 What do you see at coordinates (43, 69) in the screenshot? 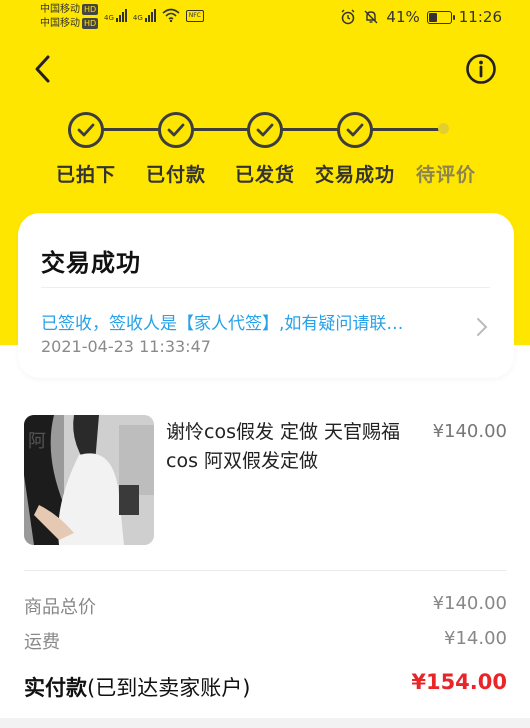
I see `back-arrow-icon` at bounding box center [43, 69].